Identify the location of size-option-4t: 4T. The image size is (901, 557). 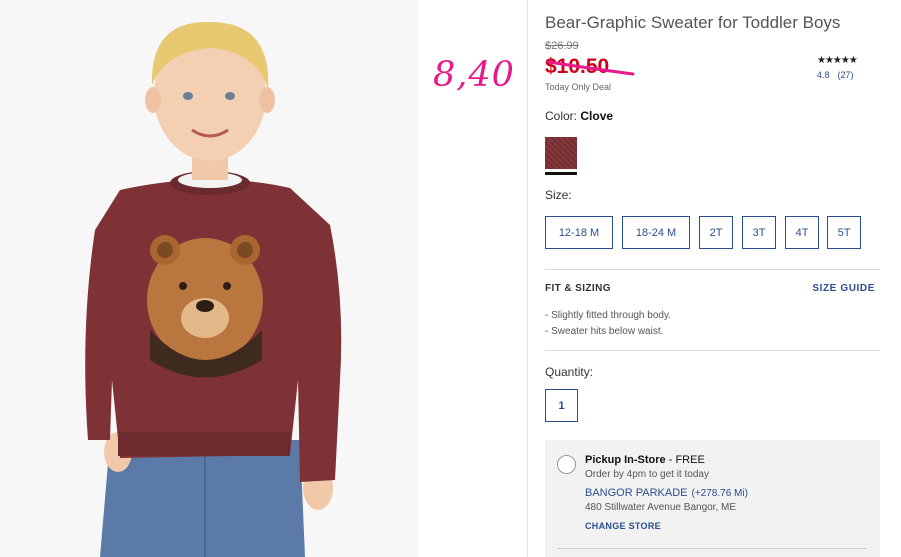
(802, 232).